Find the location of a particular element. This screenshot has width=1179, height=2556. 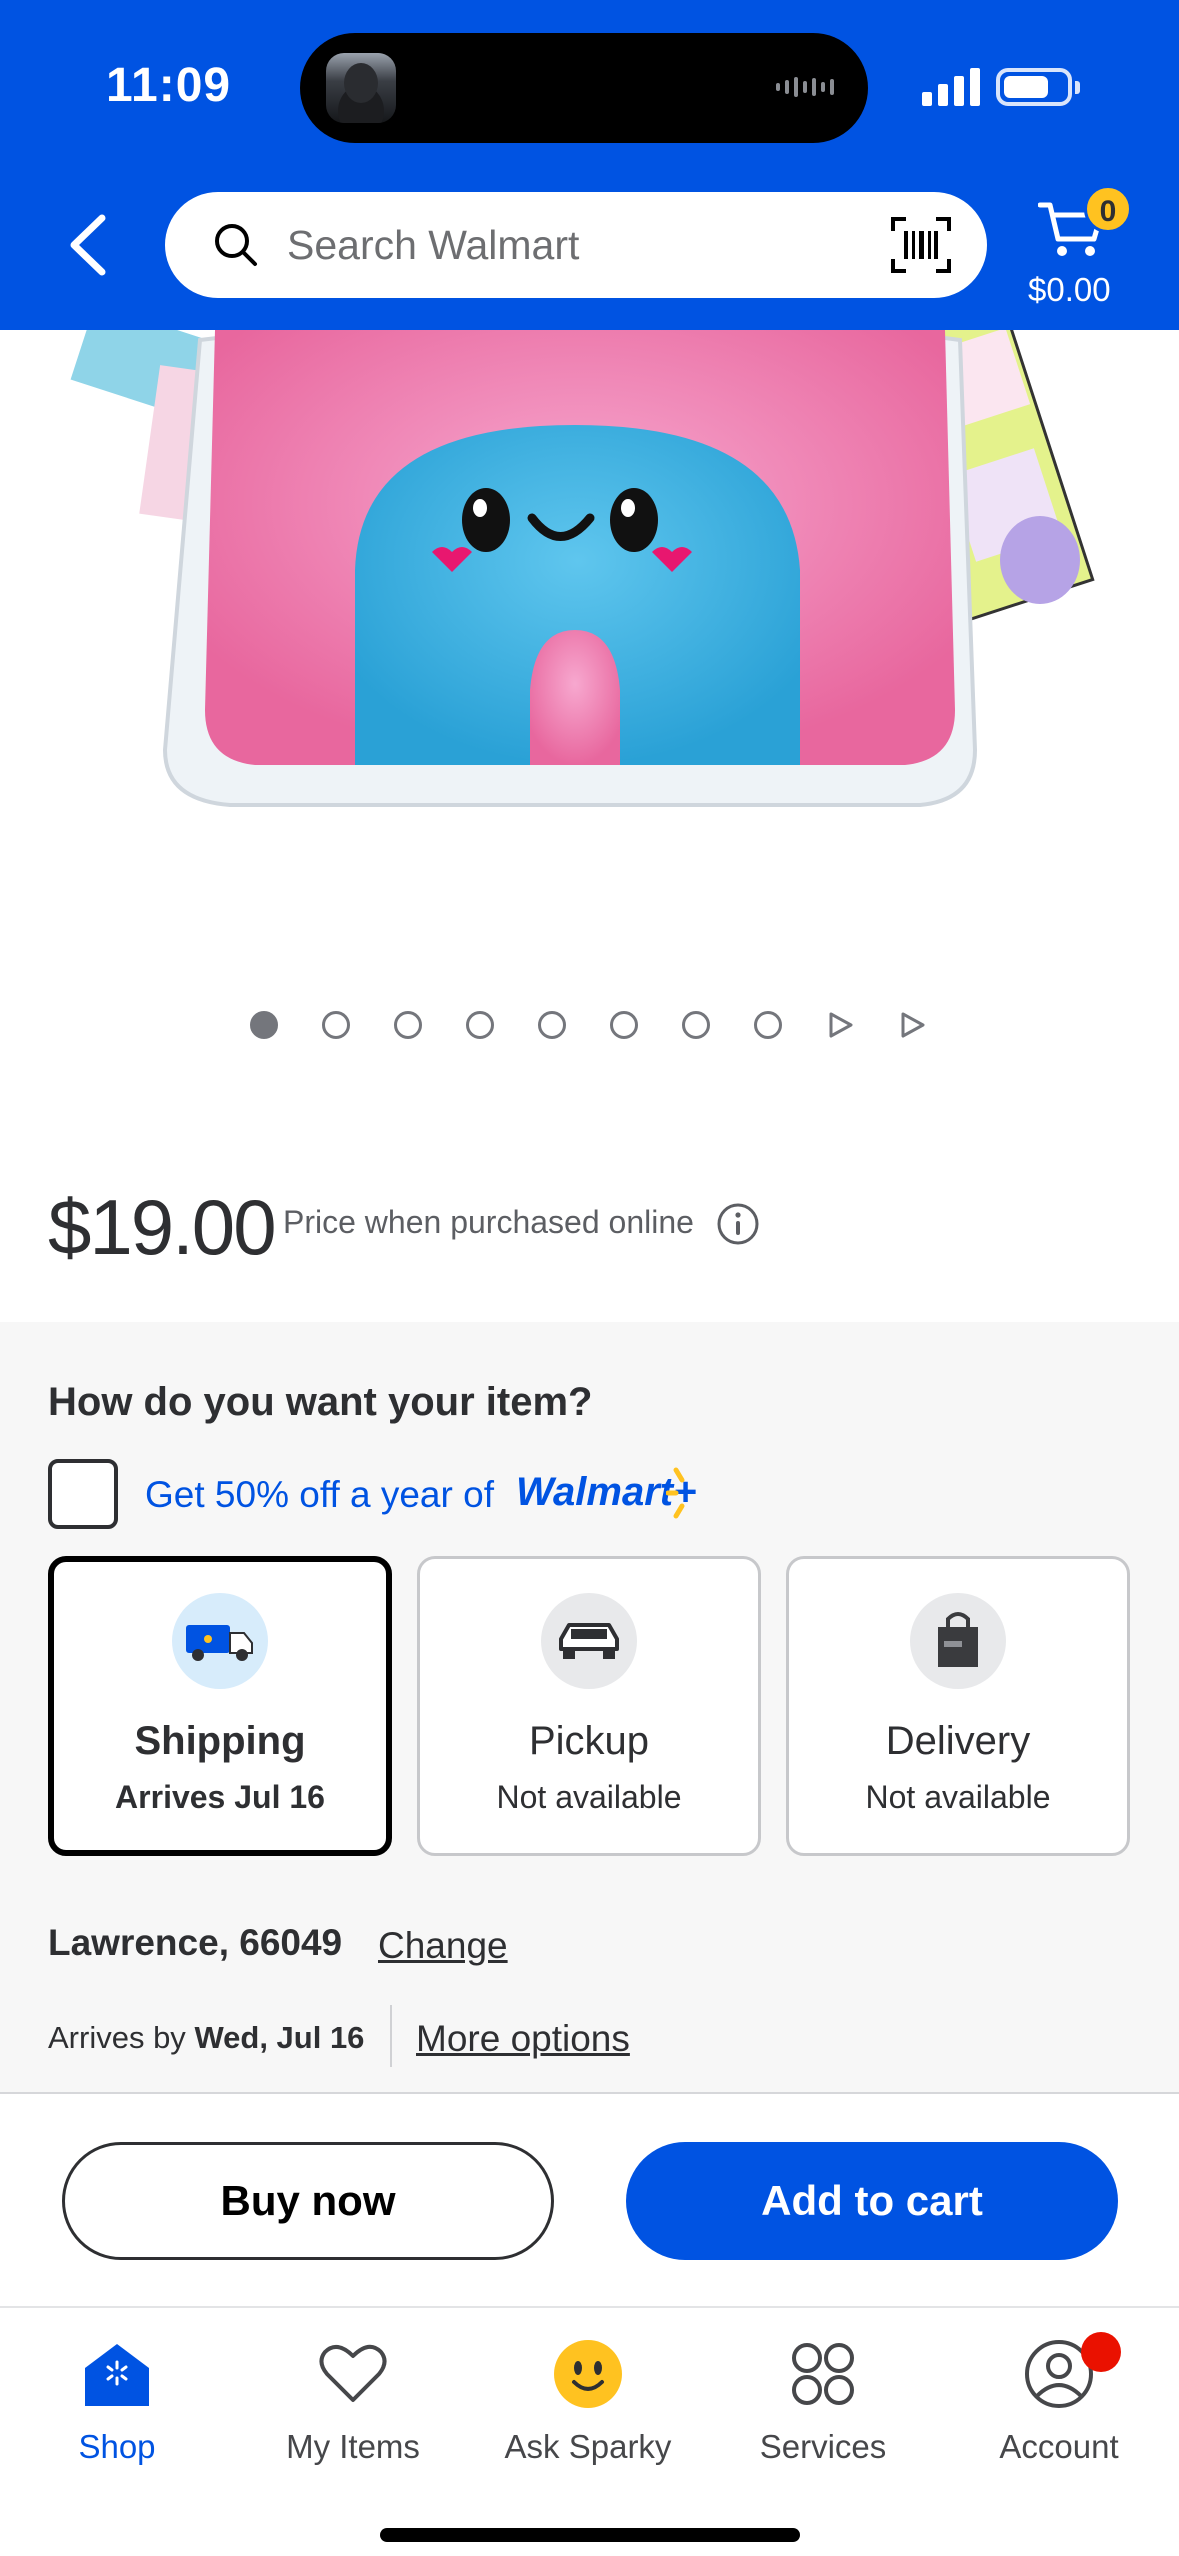

cart-total: $0.00 is located at coordinates (1069, 289).